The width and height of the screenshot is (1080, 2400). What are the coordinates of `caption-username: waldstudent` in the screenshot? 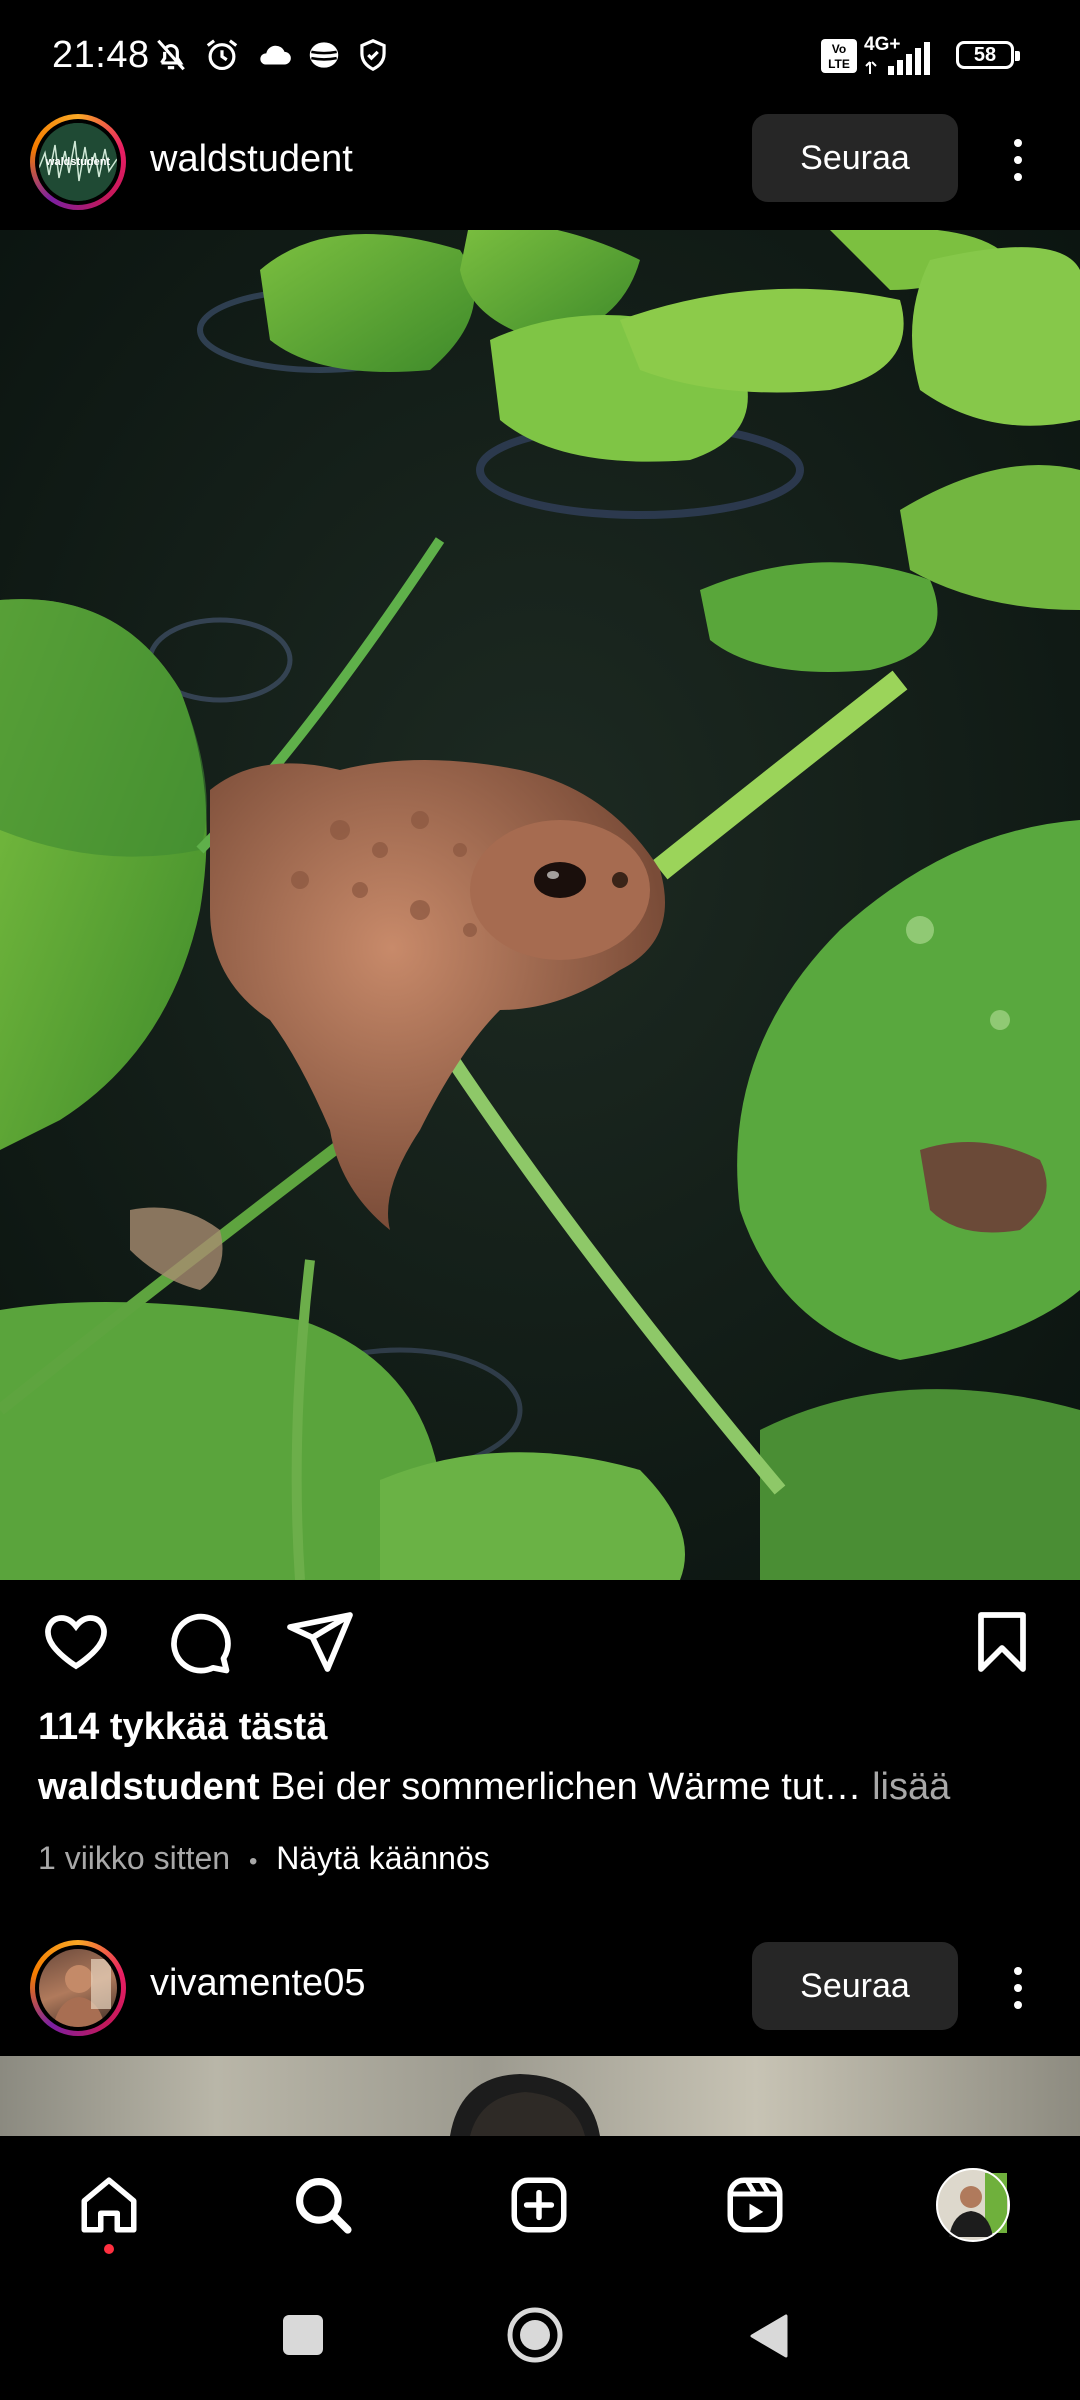 It's located at (149, 1787).